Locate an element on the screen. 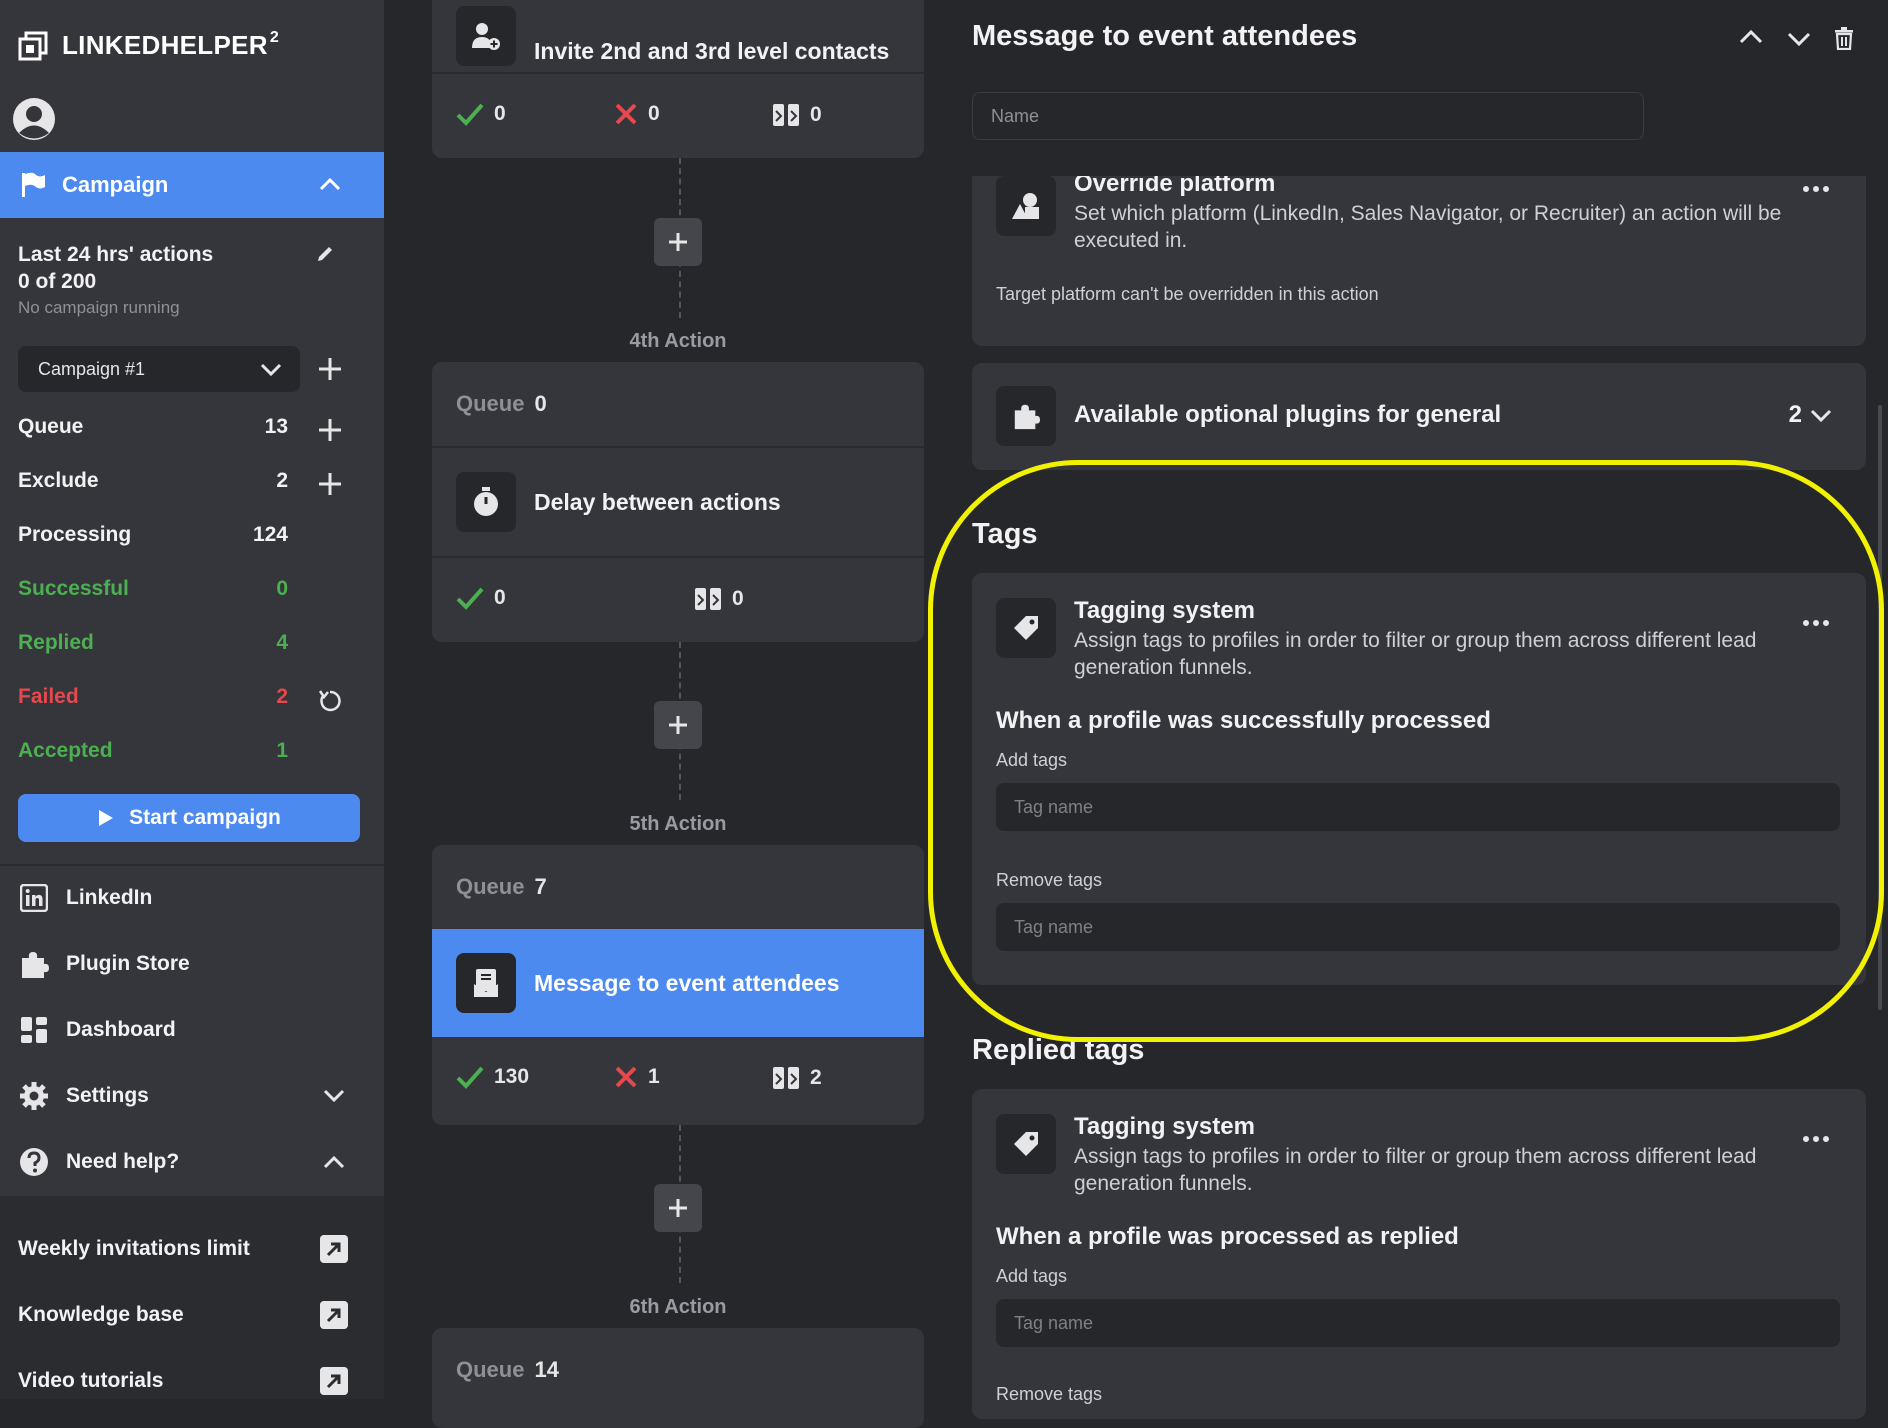  add-exclude-button is located at coordinates (330, 484).